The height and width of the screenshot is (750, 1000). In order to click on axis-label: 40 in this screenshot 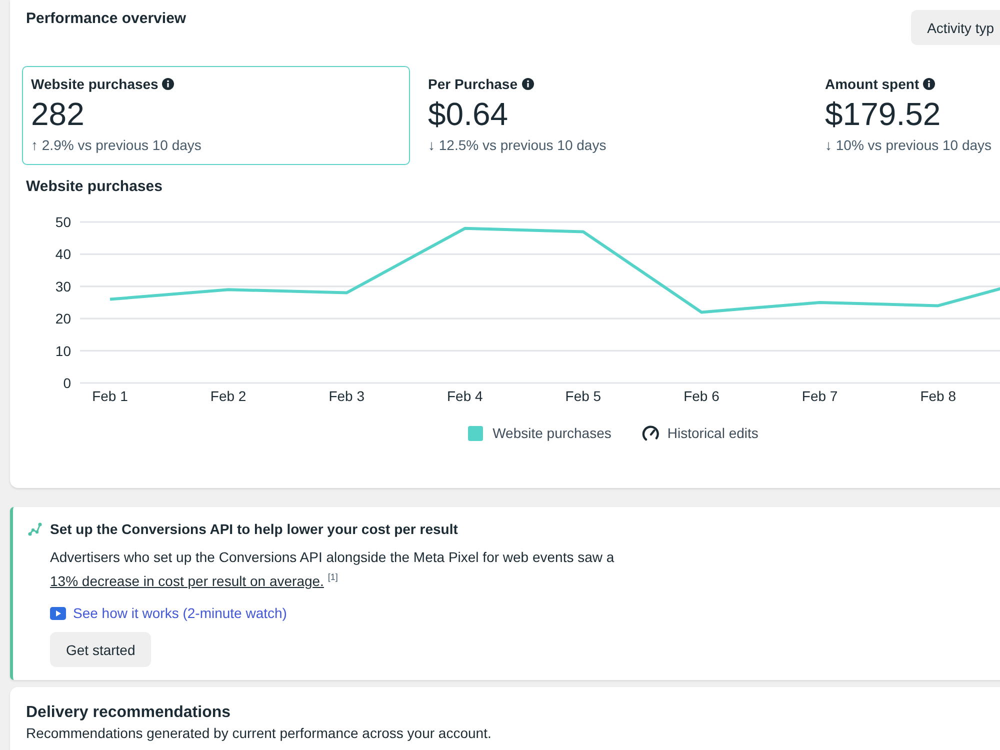, I will do `click(63, 254)`.